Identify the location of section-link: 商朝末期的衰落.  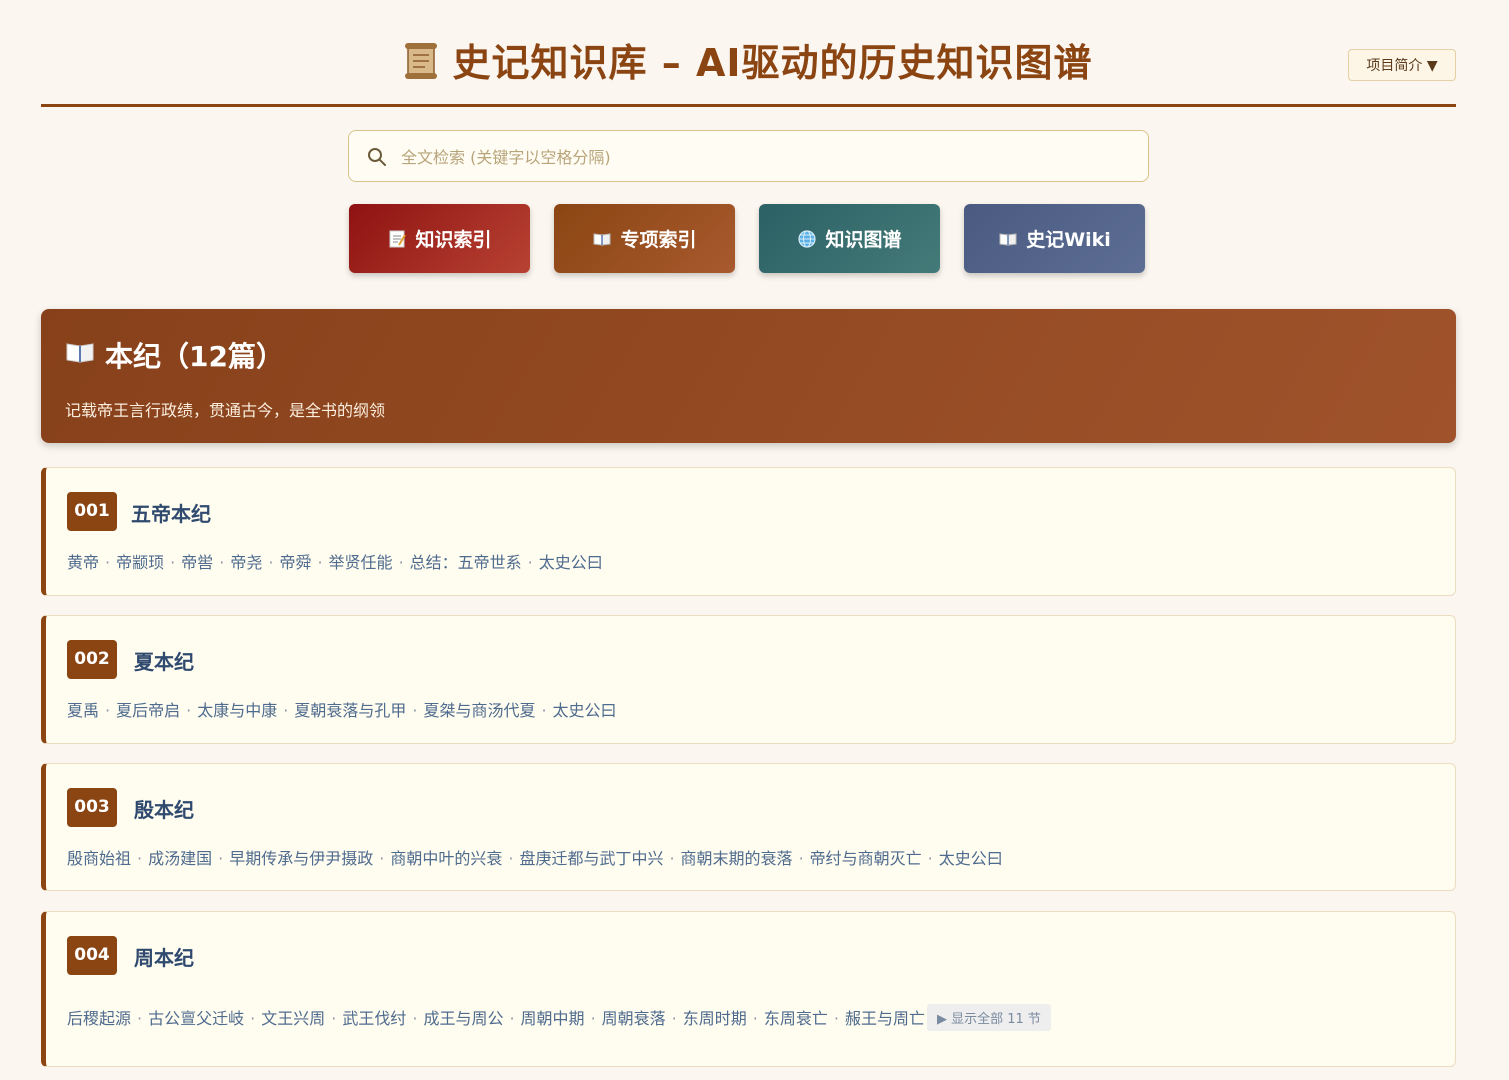
(737, 858).